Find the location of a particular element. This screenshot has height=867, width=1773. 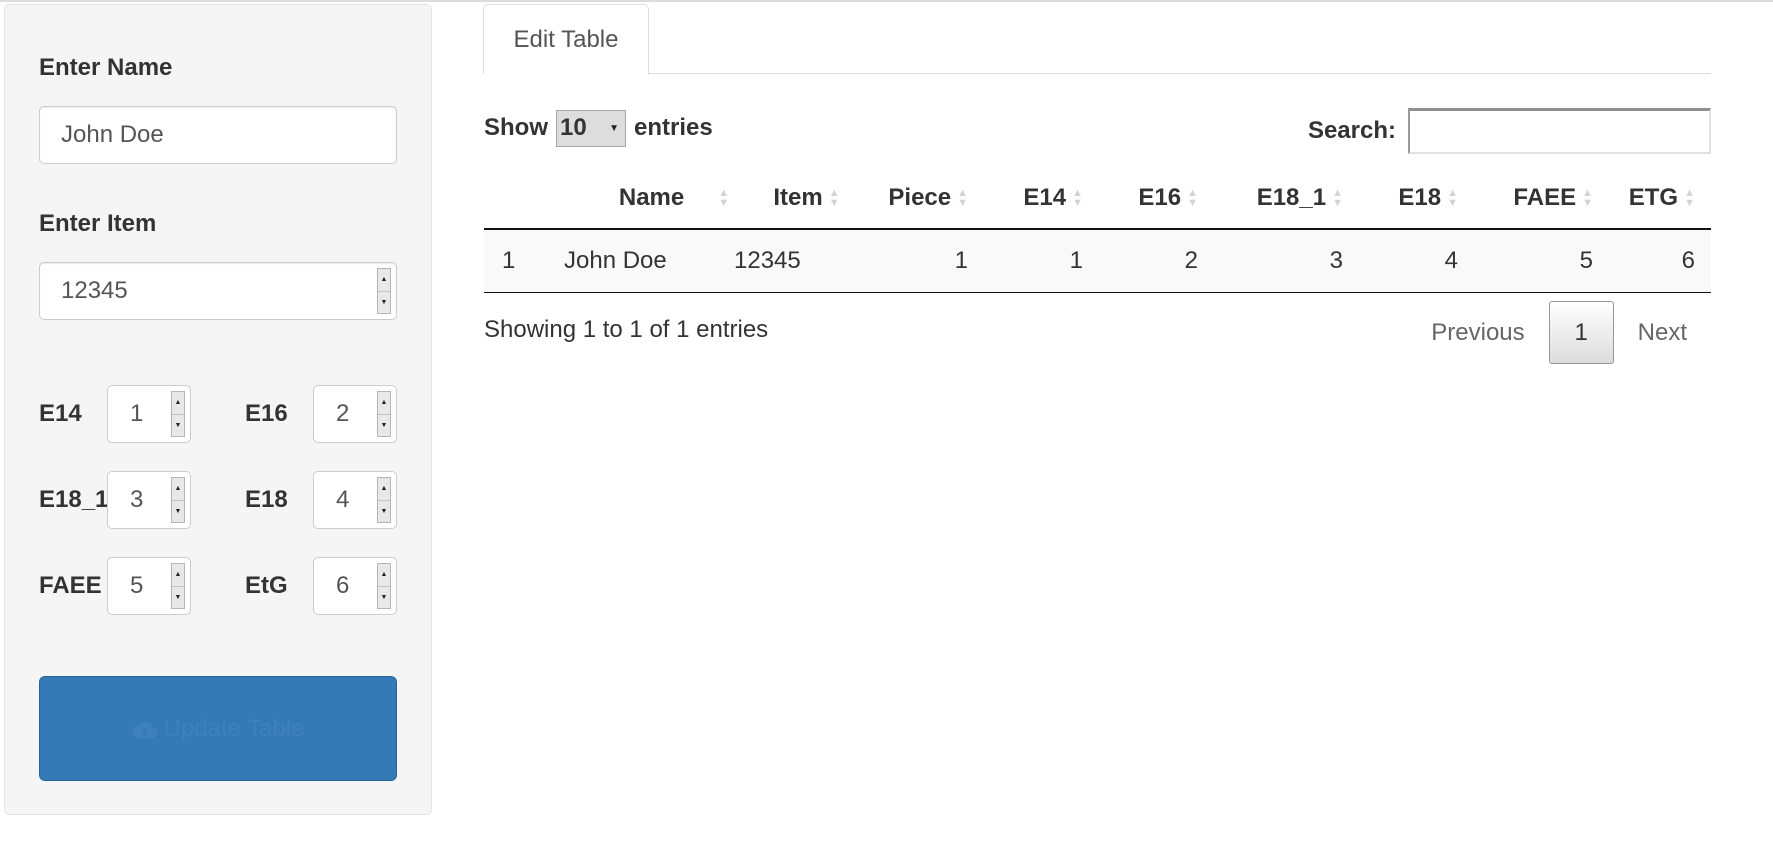

item-input-value: 12345 is located at coordinates (94, 290).